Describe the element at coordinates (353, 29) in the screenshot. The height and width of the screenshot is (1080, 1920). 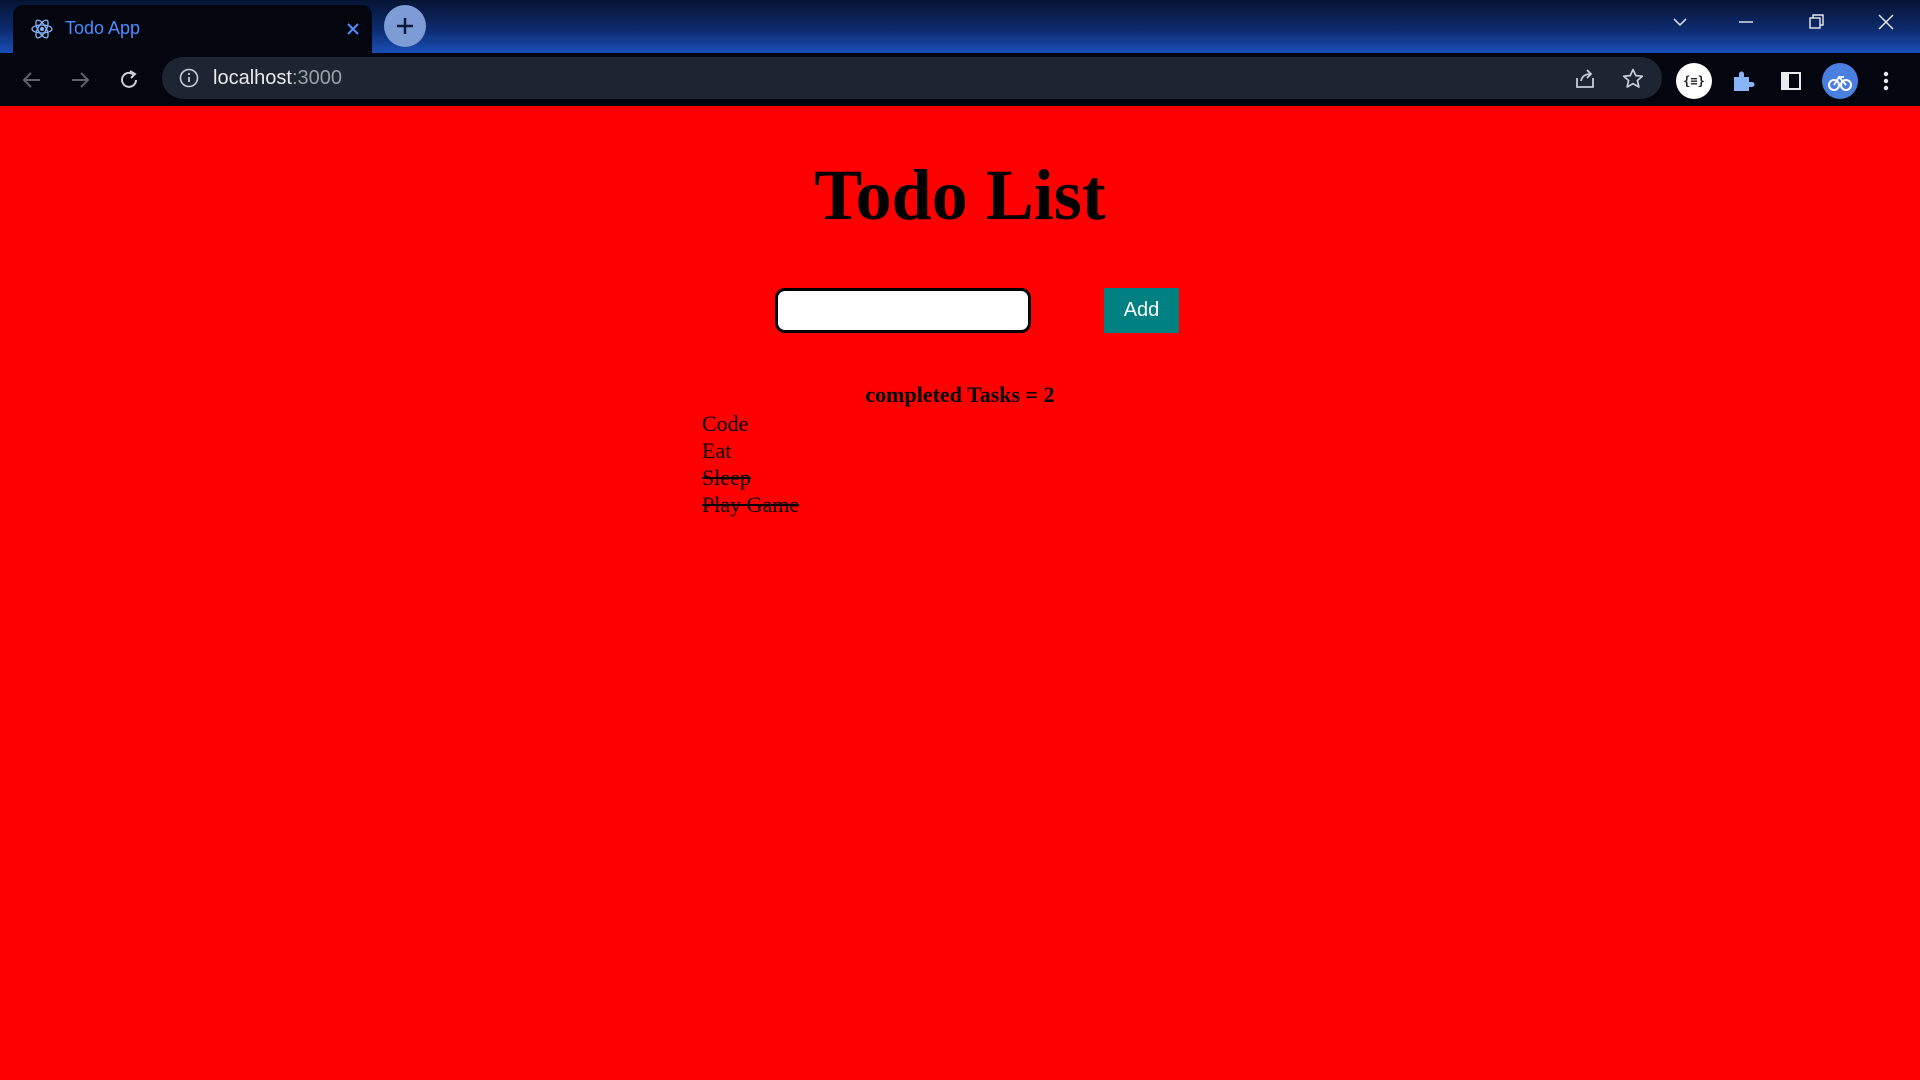
I see `close-tab-icon` at that location.